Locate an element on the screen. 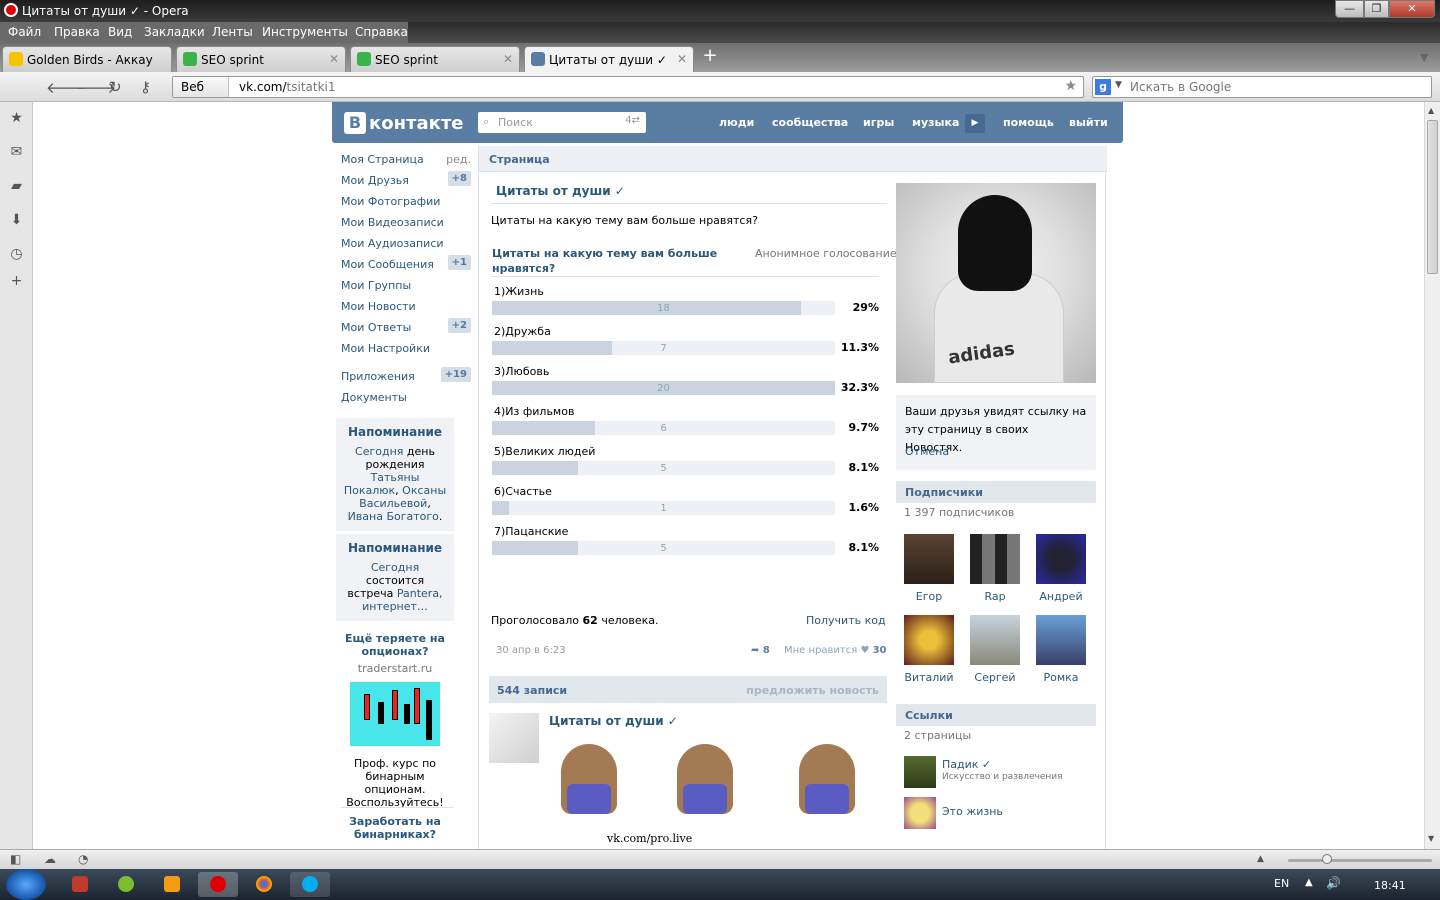 The image size is (1440, 900). post-date: 30 апр в 6:23 is located at coordinates (531, 650).